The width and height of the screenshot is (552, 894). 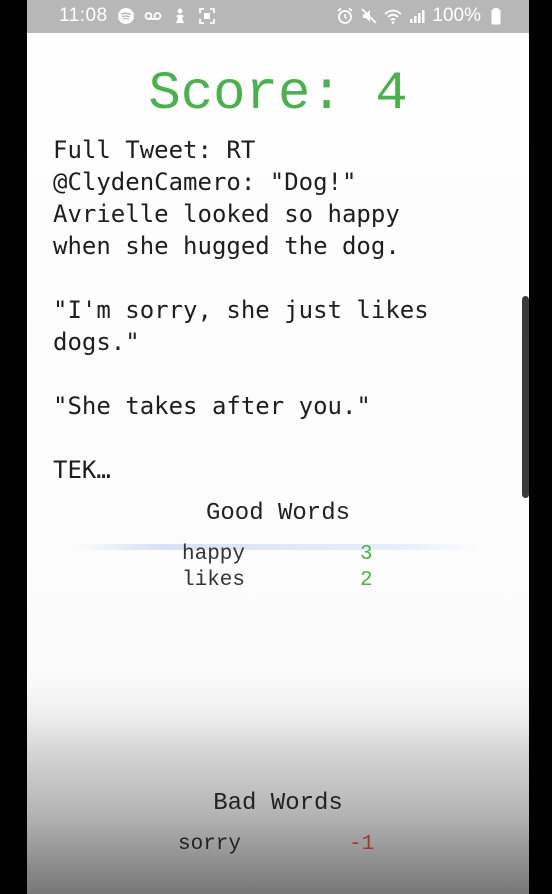 I want to click on good-word-count: 3, so click(x=366, y=554).